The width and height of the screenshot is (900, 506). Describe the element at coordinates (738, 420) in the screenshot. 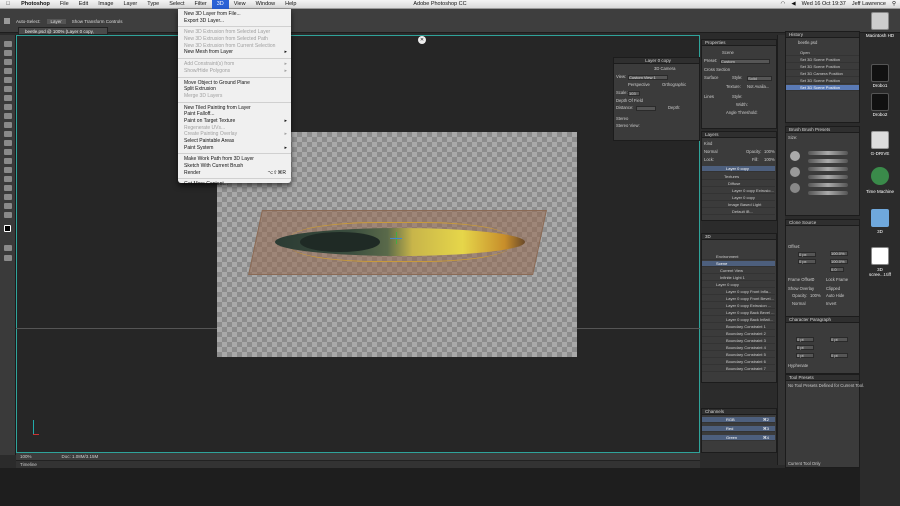

I see `channel-row: RGB ⌘2` at that location.